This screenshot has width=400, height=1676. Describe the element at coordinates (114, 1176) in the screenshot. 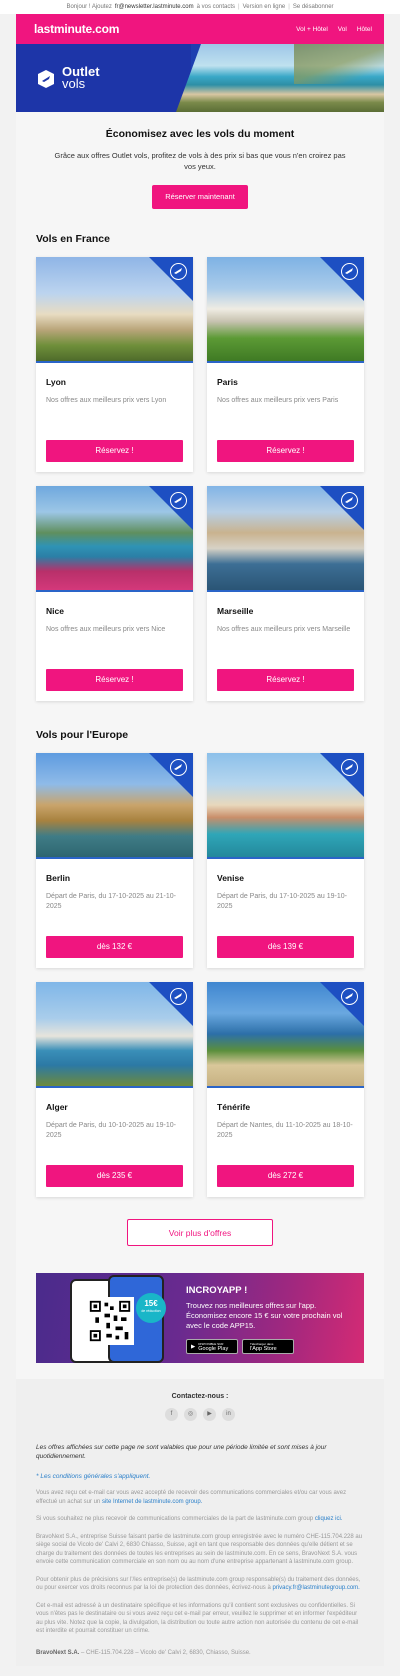

I see `price-button: dès 235 €` at that location.